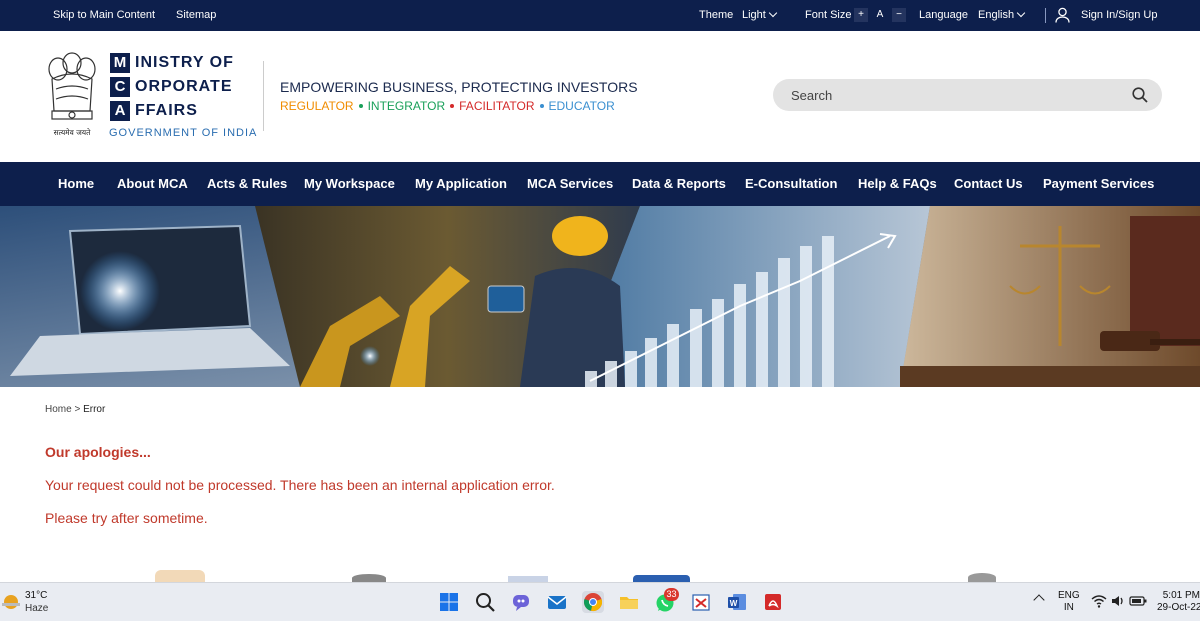 This screenshot has height=621, width=1200. Describe the element at coordinates (593, 602) in the screenshot. I see `chrome-icon` at that location.